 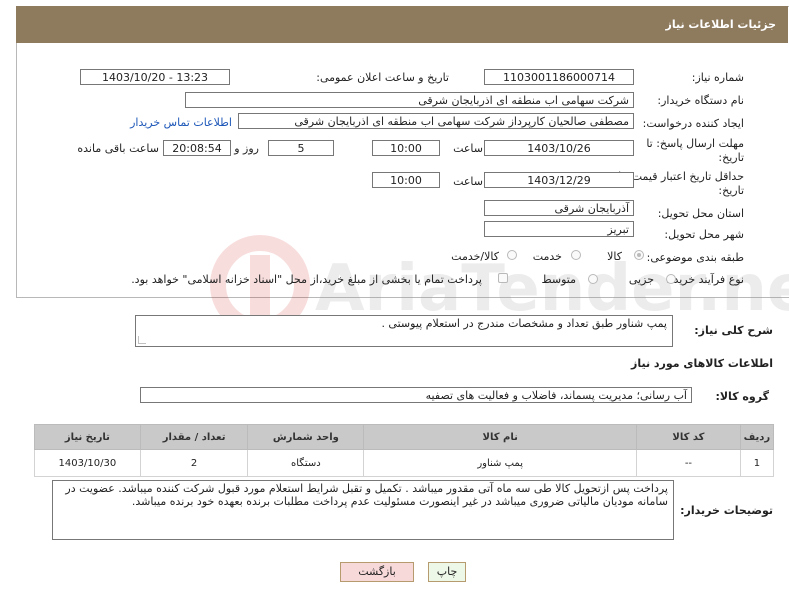 What do you see at coordinates (87, 463) in the screenshot?
I see `cell-date: 1403/10/30` at bounding box center [87, 463].